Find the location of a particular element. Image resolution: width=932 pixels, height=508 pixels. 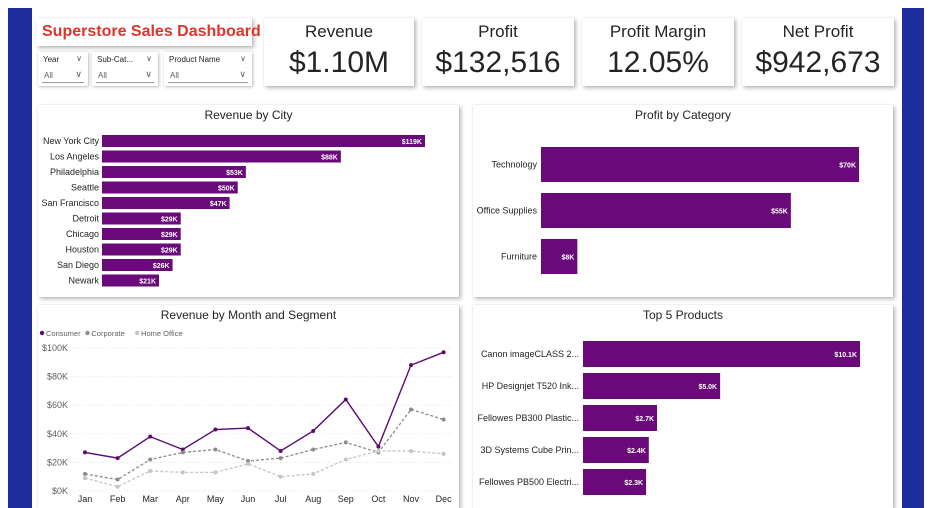

year-dropdown: All ∨ is located at coordinates (63, 75).